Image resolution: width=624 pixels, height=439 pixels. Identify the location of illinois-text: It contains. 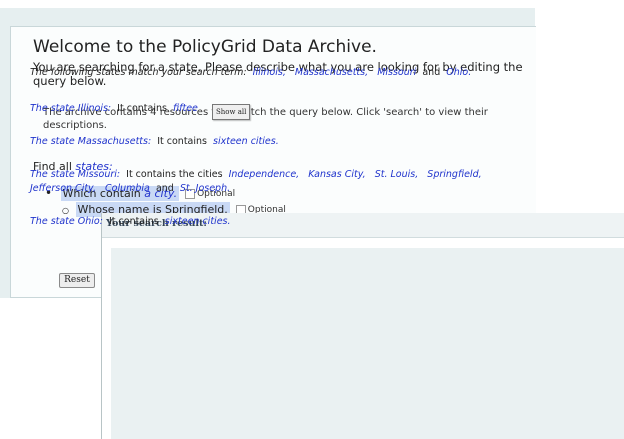
(142, 108).